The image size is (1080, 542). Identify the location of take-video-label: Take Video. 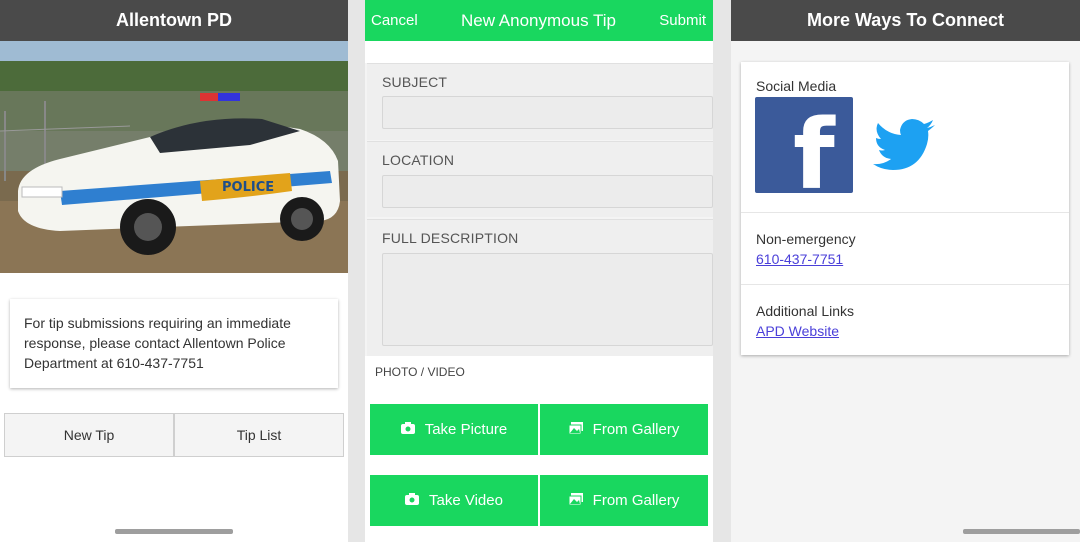
(466, 500).